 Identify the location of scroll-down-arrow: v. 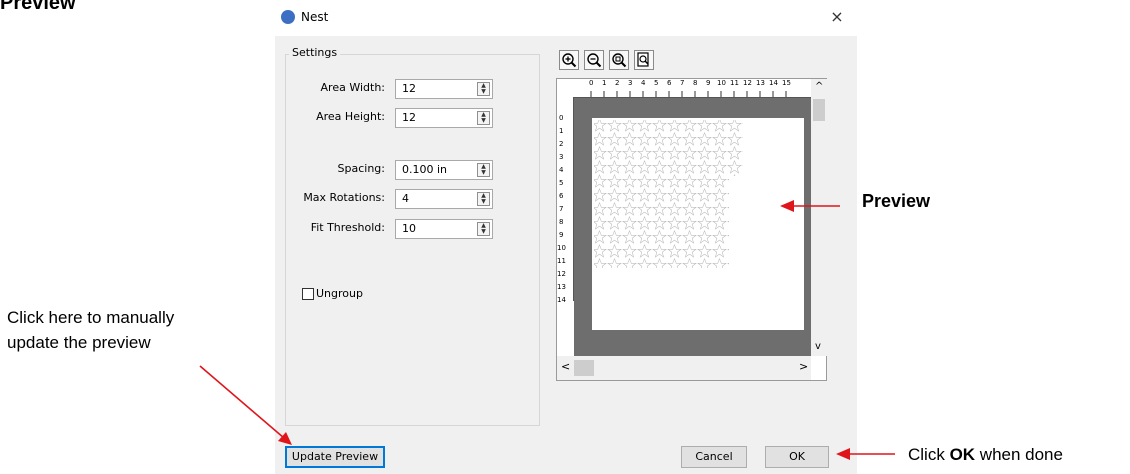
(818, 346).